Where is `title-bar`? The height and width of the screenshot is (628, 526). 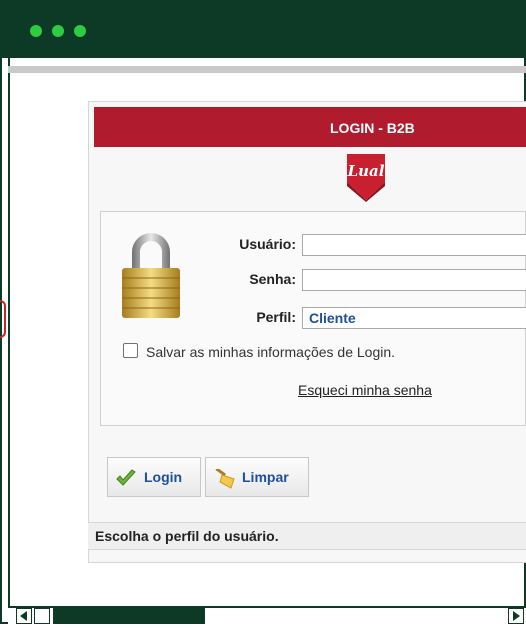
title-bar is located at coordinates (263, 29).